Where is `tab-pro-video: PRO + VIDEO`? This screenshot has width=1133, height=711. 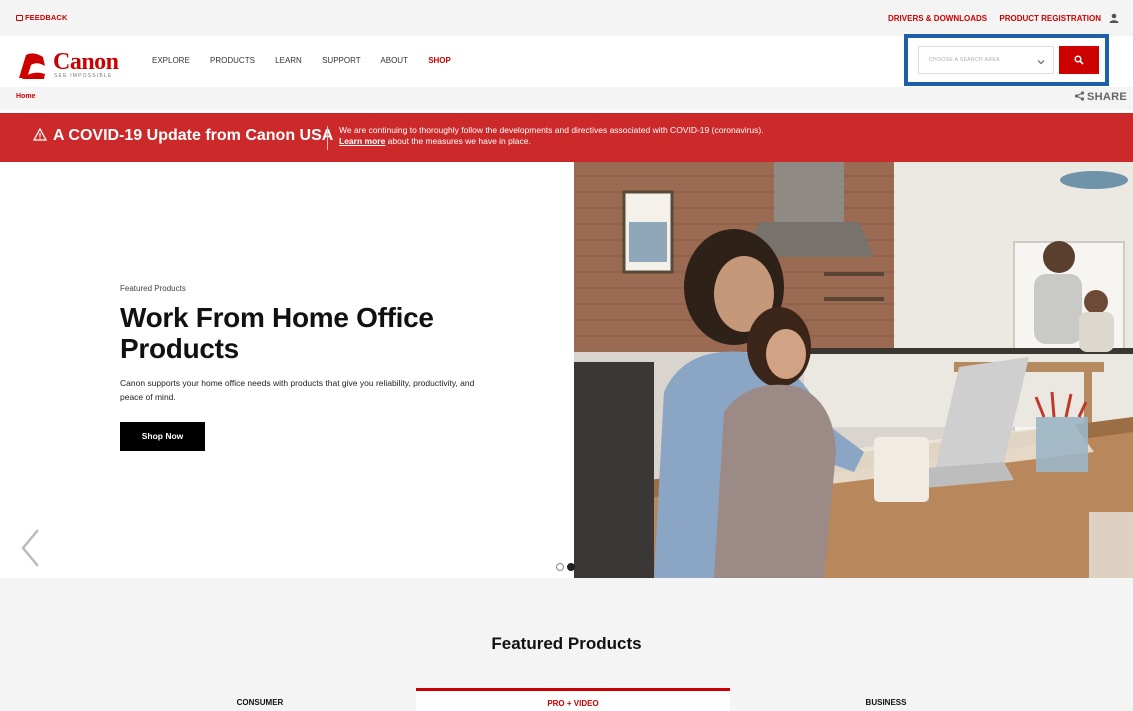 tab-pro-video: PRO + VIDEO is located at coordinates (573, 699).